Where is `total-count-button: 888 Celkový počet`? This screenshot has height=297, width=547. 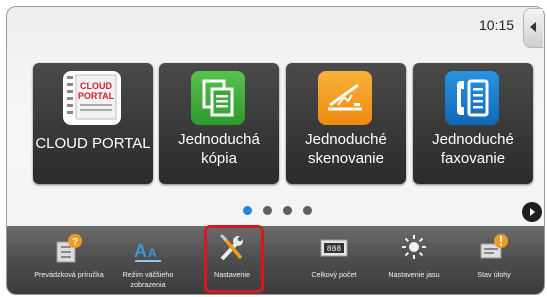 total-count-button: 888 Celkový počet is located at coordinates (334, 260).